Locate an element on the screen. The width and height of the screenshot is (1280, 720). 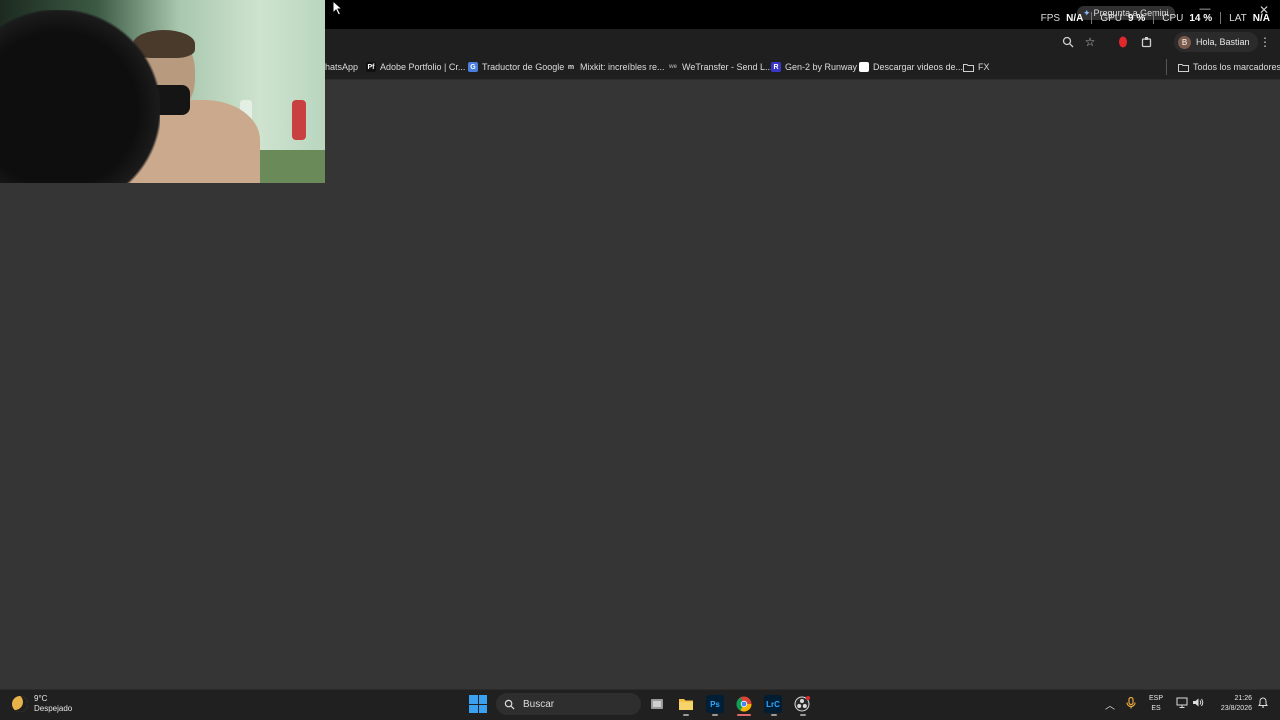
bookmark-folder-fx: FX is located at coordinates (976, 67).